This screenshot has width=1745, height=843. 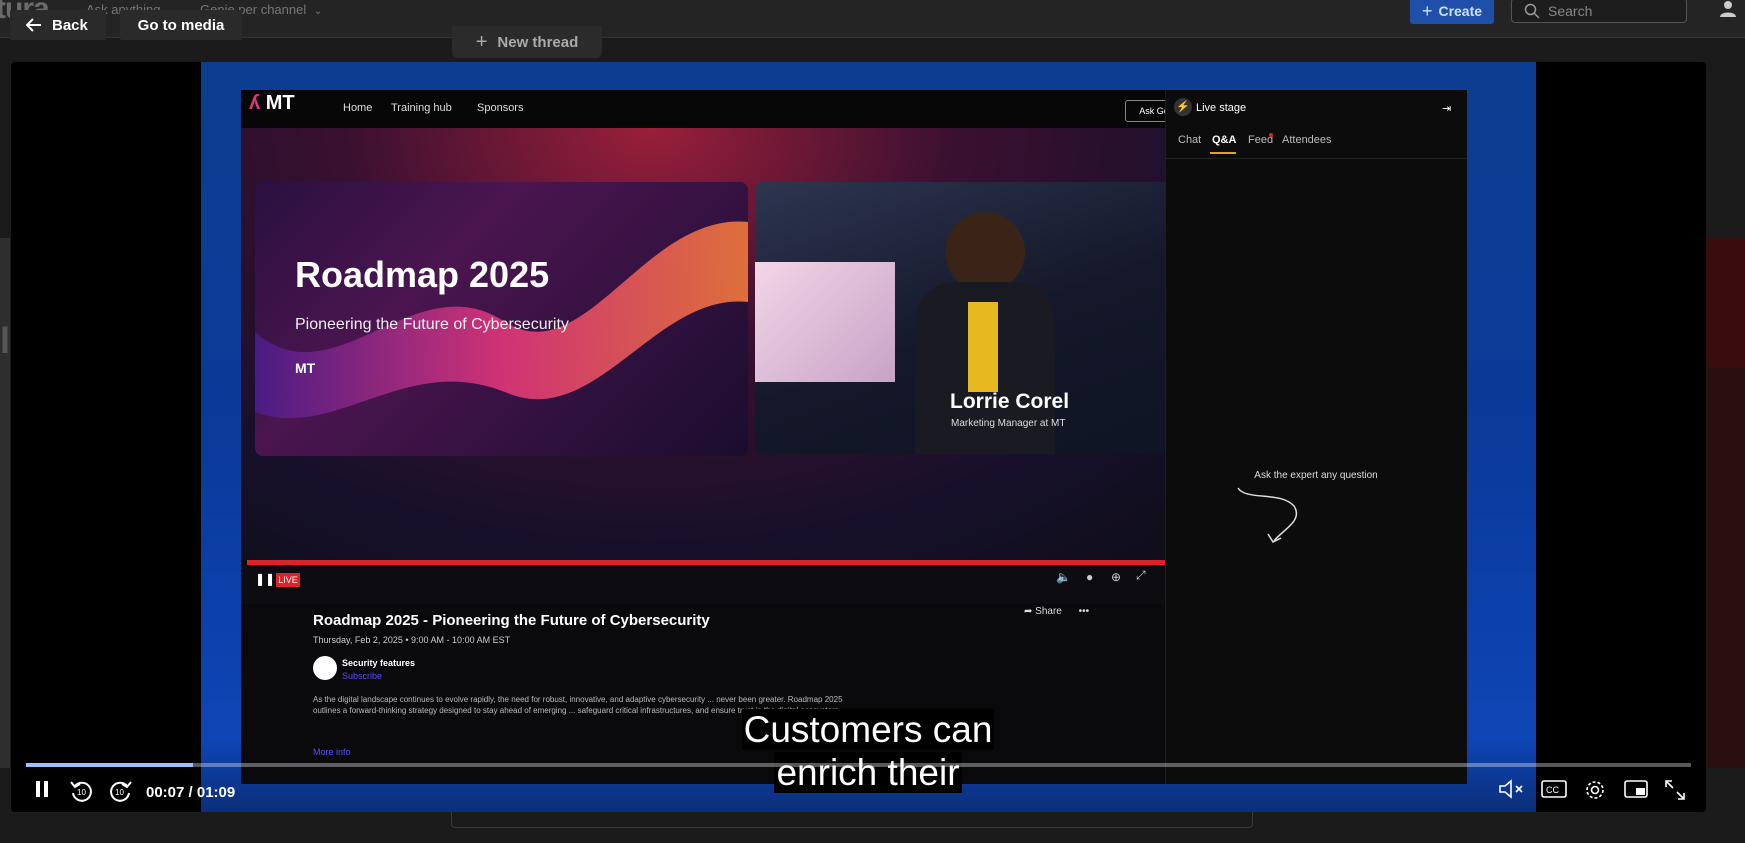 What do you see at coordinates (1190, 140) in the screenshot?
I see `tab-chat: Chat` at bounding box center [1190, 140].